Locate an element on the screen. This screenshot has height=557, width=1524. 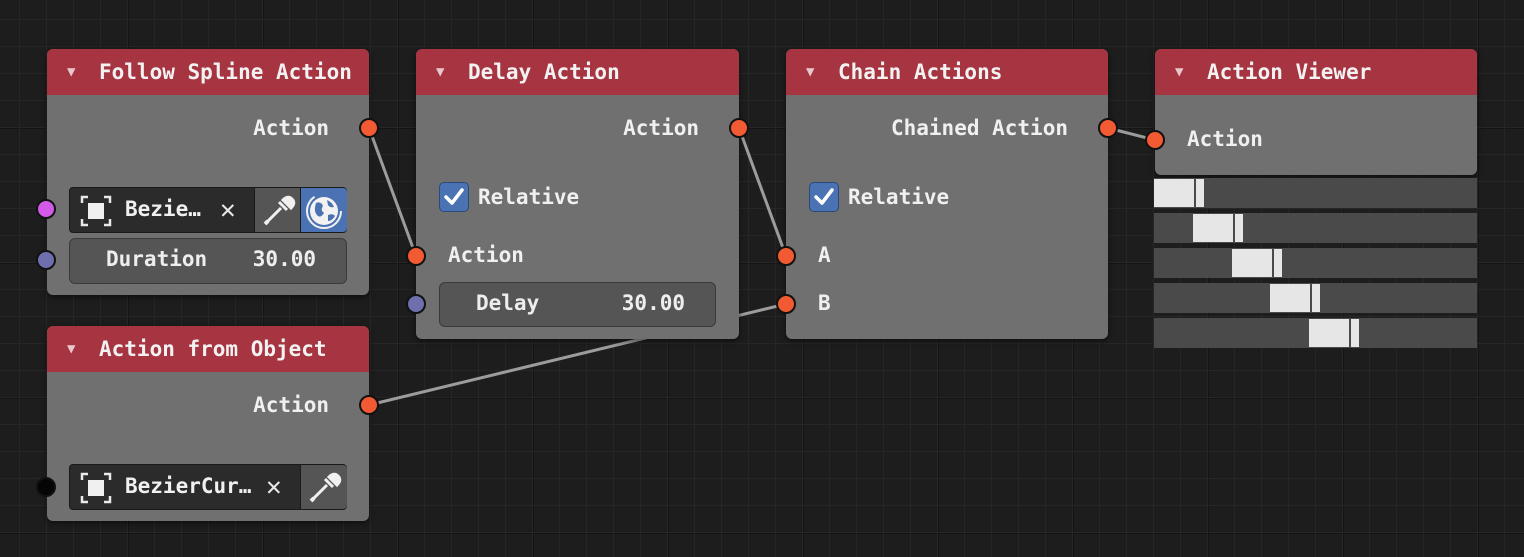
input-label-b: B is located at coordinates (824, 303).